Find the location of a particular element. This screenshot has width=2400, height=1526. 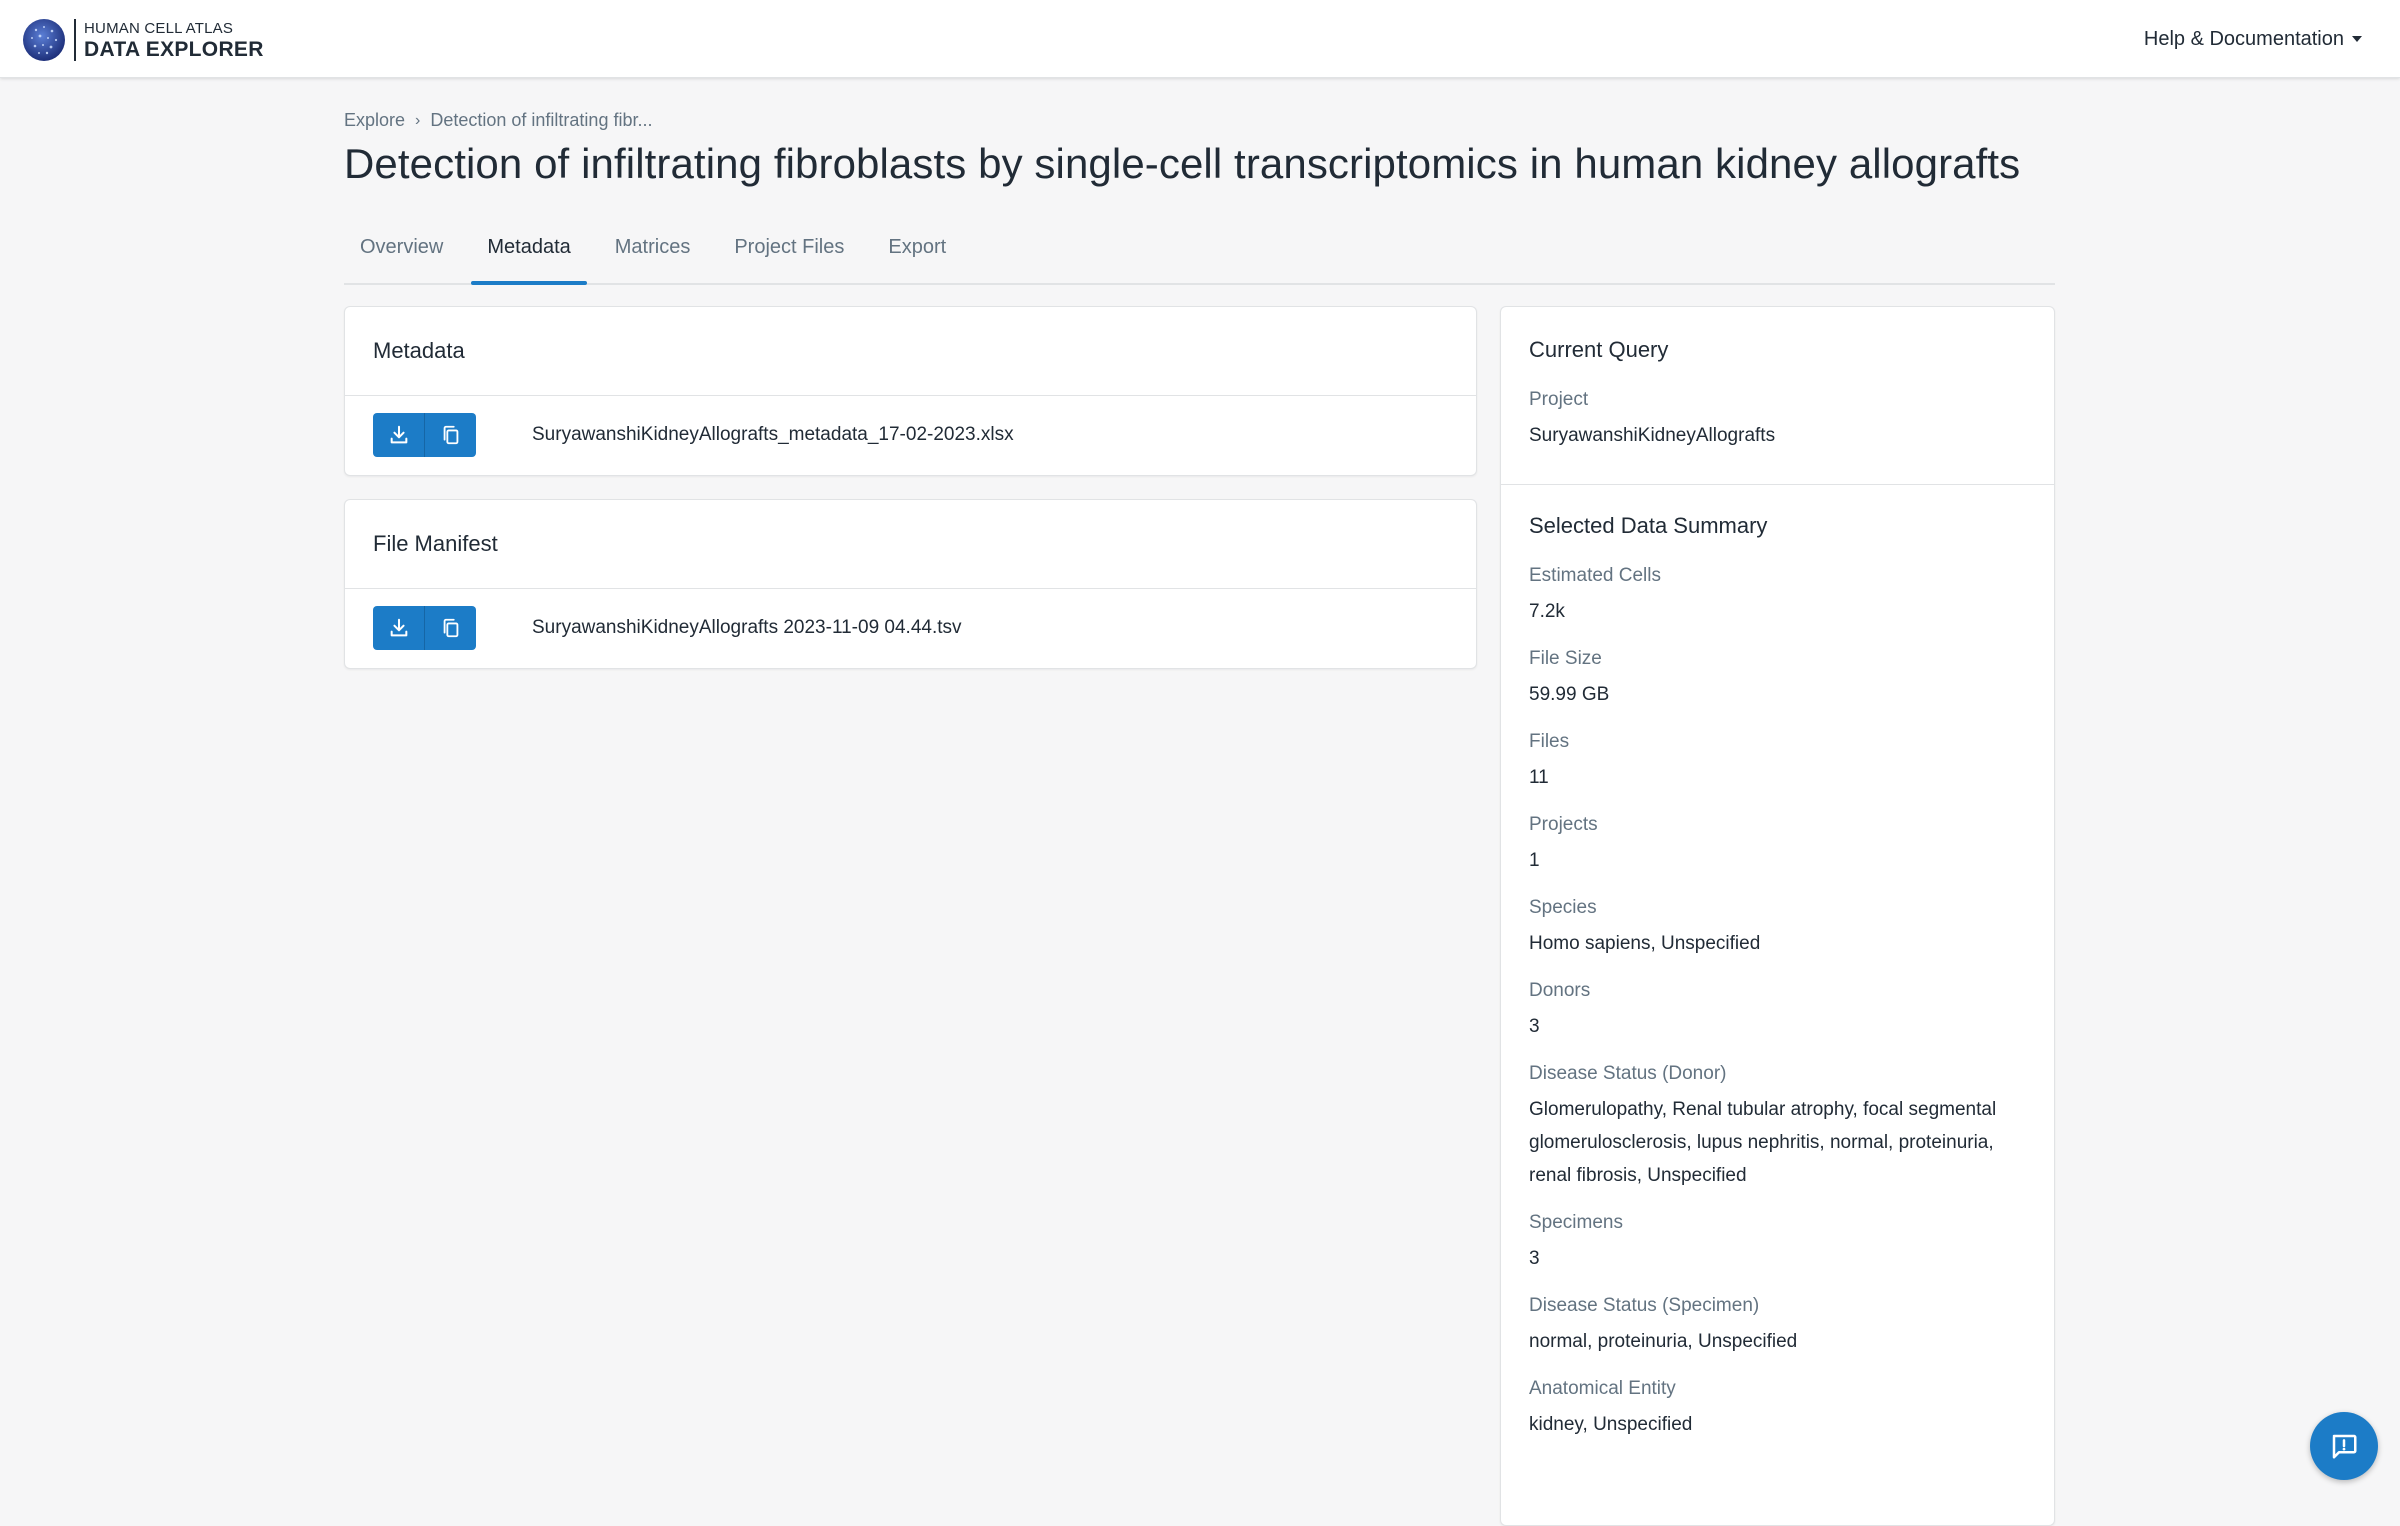

donors-label: Donors is located at coordinates (1560, 990).